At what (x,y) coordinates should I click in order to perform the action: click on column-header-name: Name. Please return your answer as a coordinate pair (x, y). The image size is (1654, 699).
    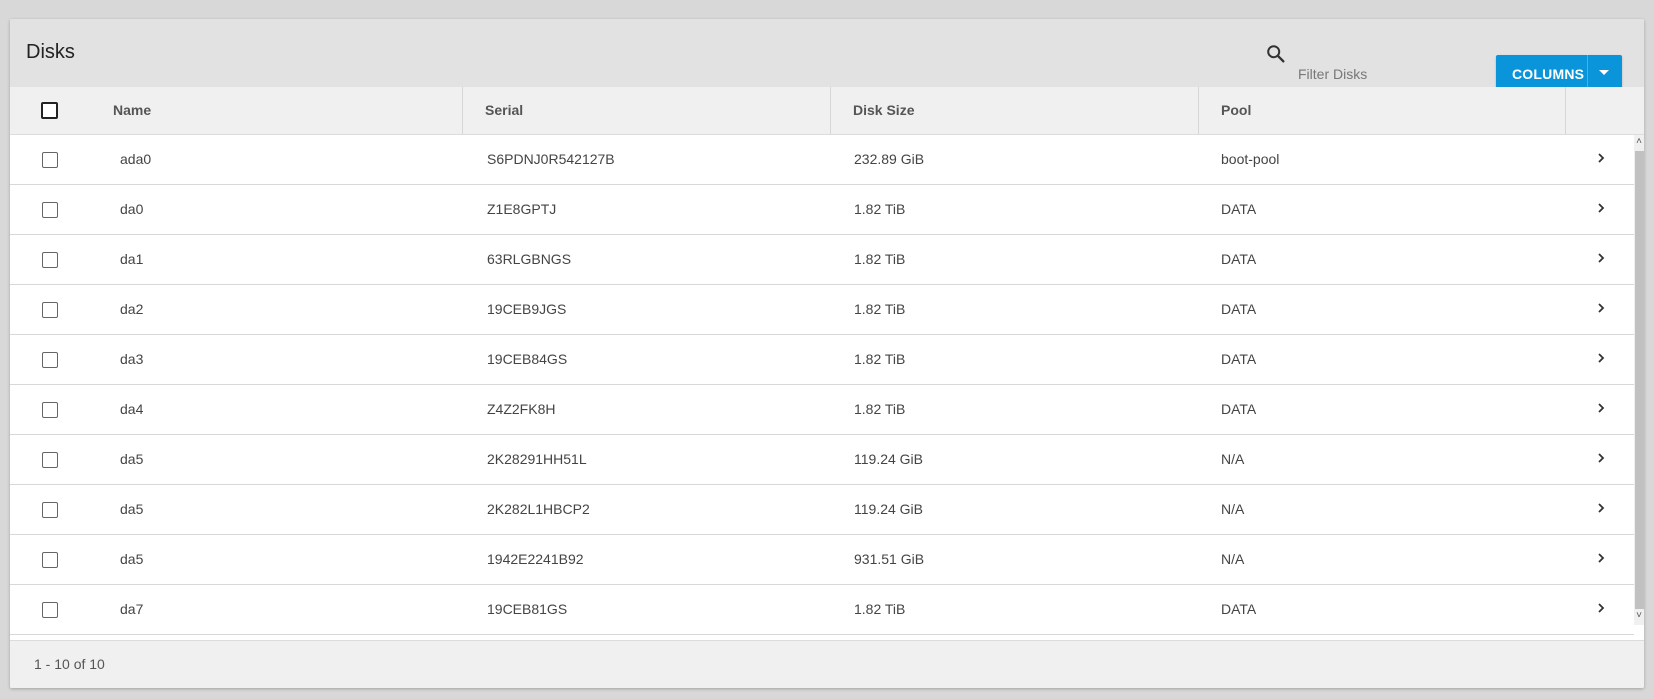
    Looking at the image, I should click on (132, 110).